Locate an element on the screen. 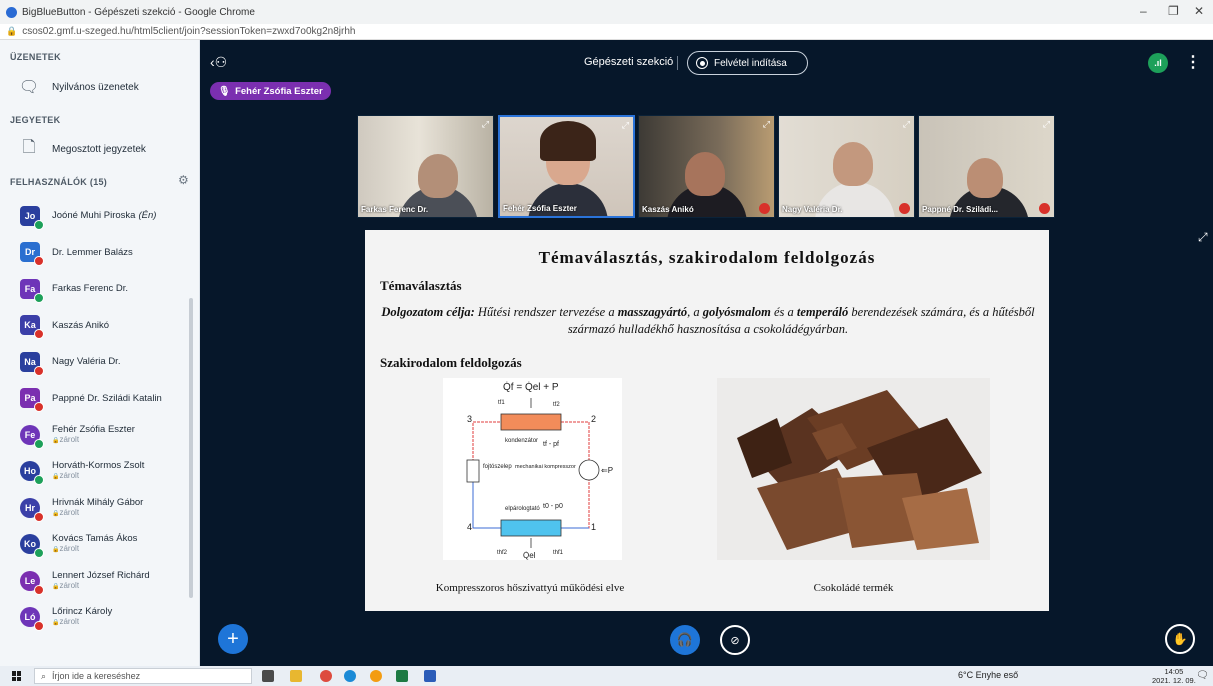 This screenshot has width=1213, height=686. word-icon is located at coordinates (430, 676).